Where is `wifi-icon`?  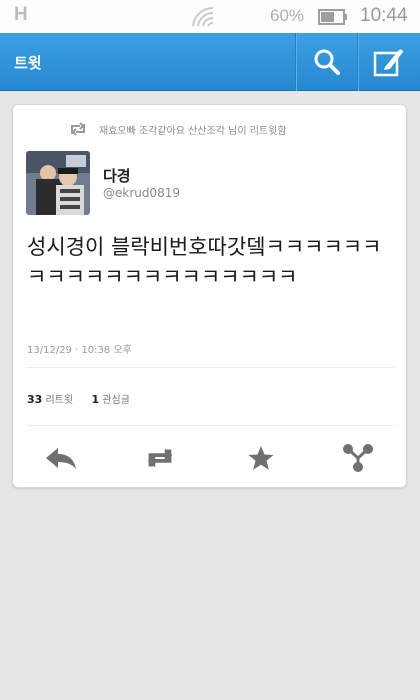
wifi-icon is located at coordinates (203, 16).